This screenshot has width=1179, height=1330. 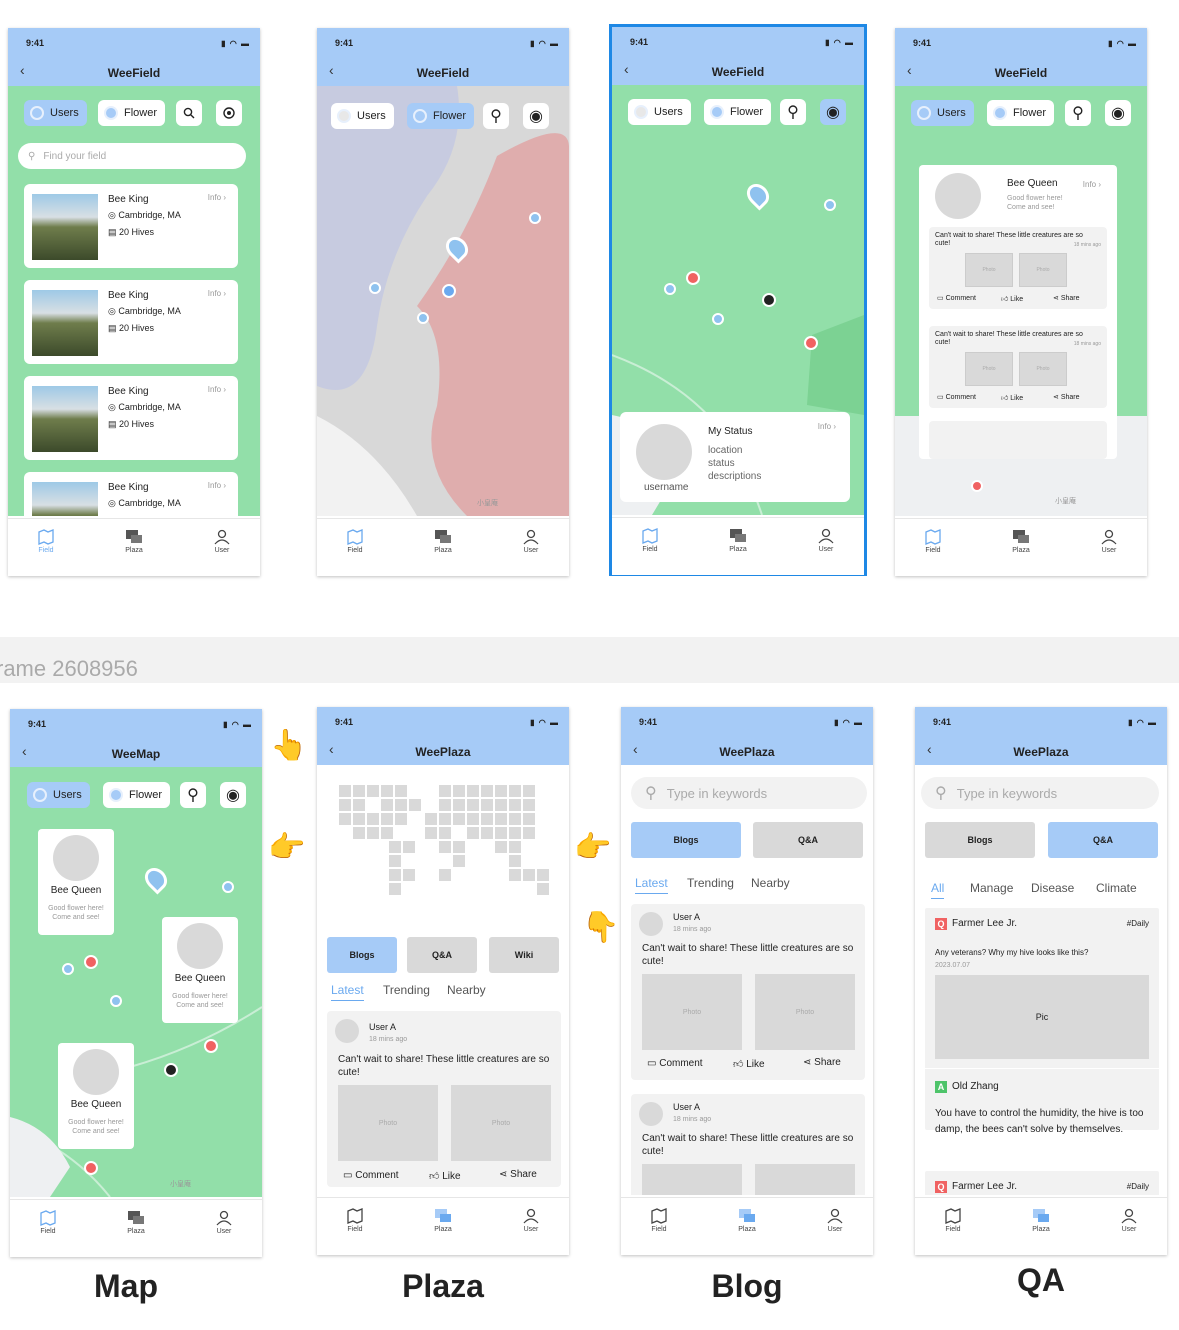 What do you see at coordinates (710, 883) in the screenshot?
I see `subtab-trending: Trending` at bounding box center [710, 883].